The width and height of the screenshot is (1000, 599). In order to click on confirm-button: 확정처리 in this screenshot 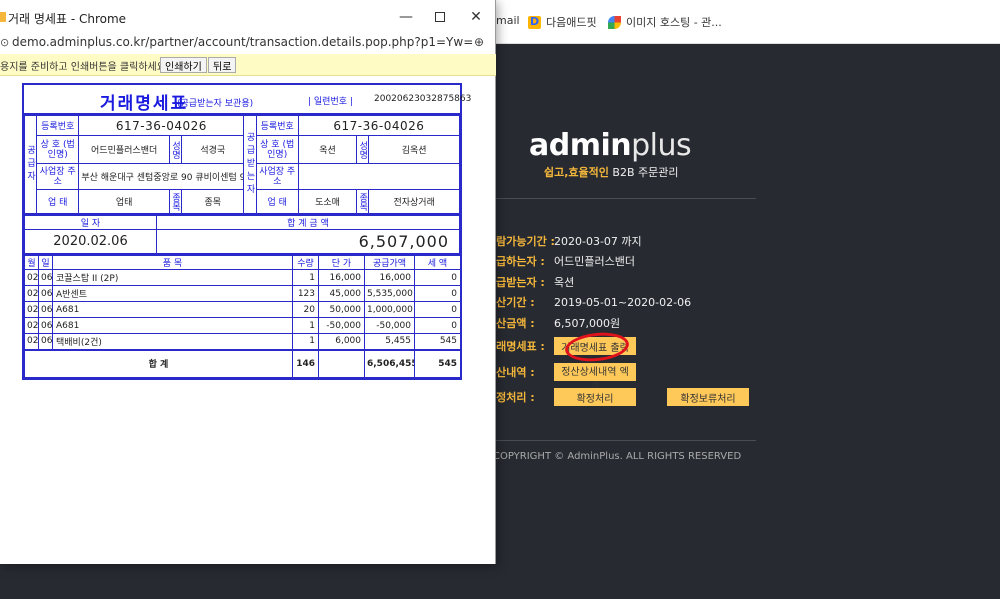, I will do `click(595, 397)`.